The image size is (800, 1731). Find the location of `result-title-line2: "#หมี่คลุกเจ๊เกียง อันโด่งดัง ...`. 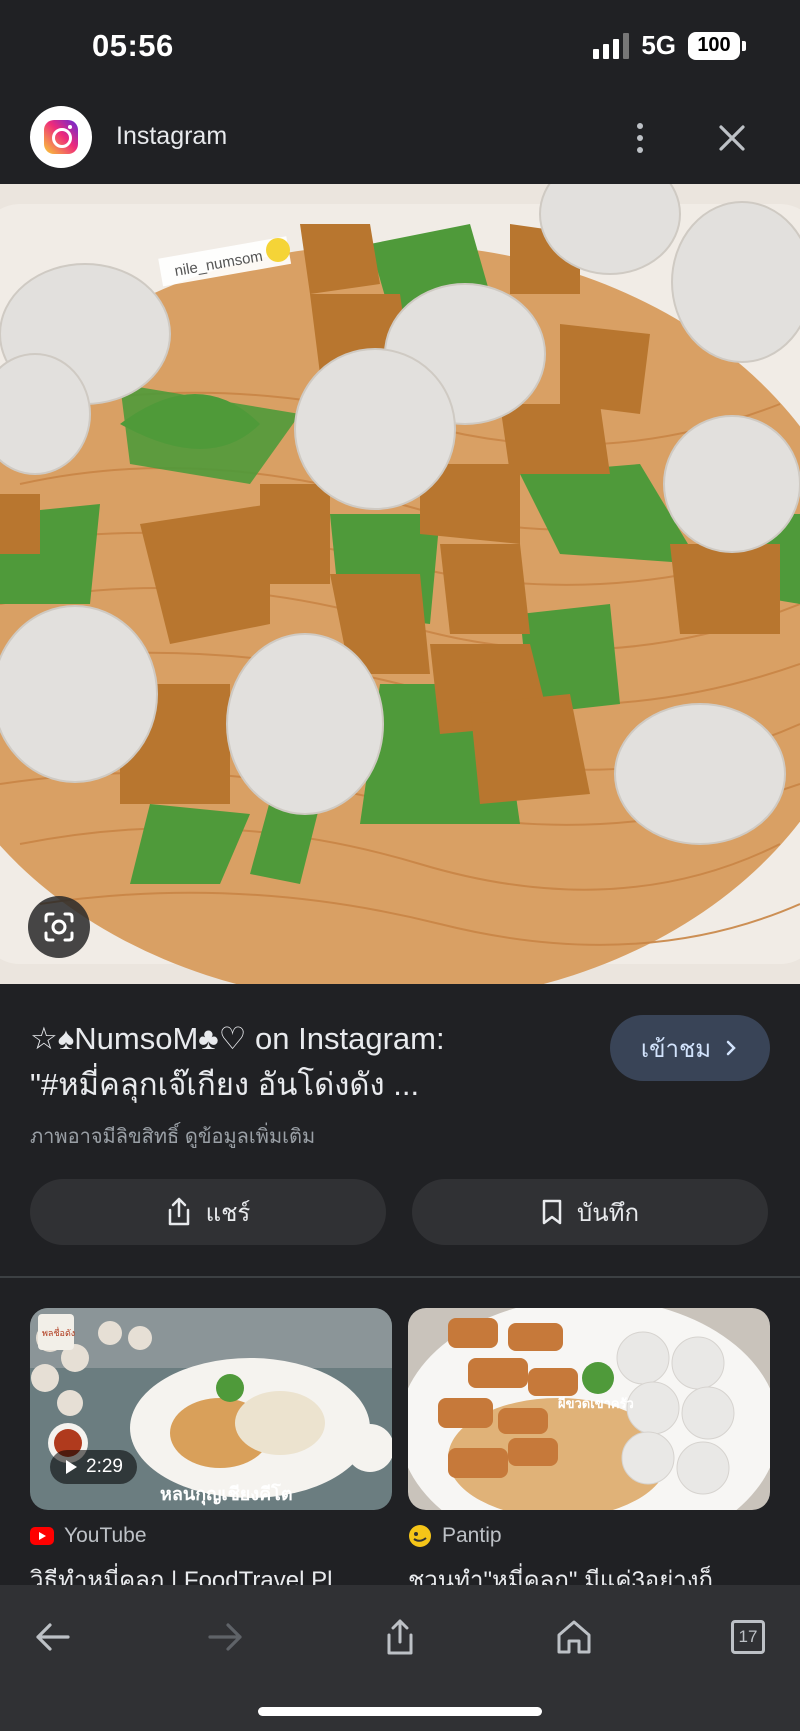

result-title-line2: "#หมี่คลุกเจ๊เกียง อันโด่งดัง ... is located at coordinates (225, 1084).